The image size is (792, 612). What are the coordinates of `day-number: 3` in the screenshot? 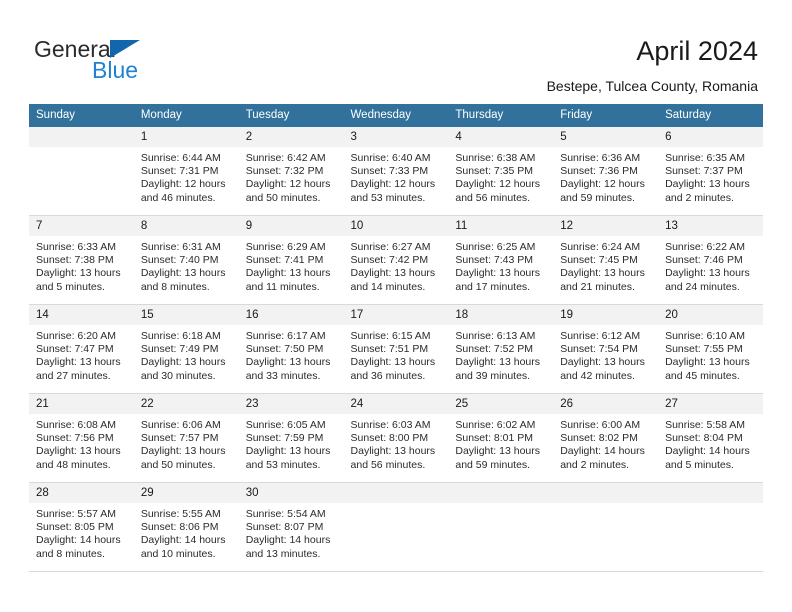 It's located at (396, 137).